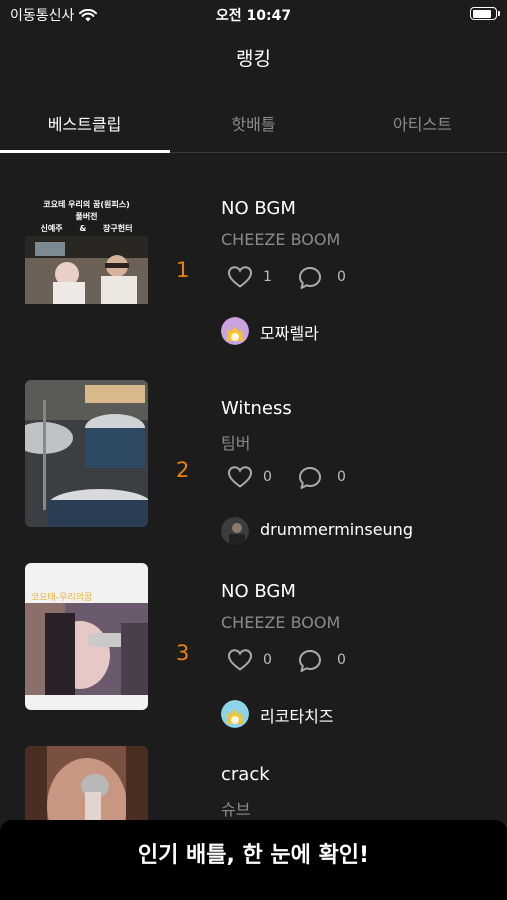 This screenshot has width=507, height=900. What do you see at coordinates (86, 253) in the screenshot?
I see `clip-thumbnail: 코요테 우리의 꿈(원피스) 풀버전 신예주 & 장구헌터` at bounding box center [86, 253].